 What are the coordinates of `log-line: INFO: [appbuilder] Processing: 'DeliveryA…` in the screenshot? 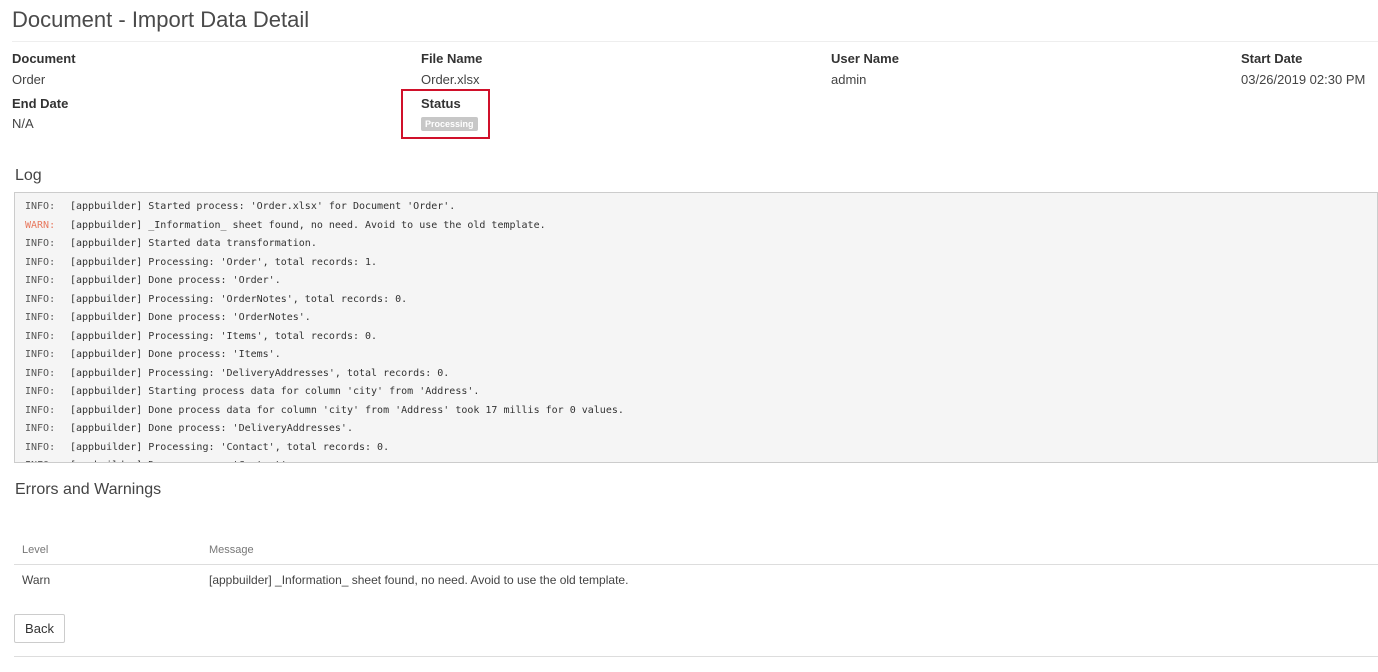 It's located at (701, 374).